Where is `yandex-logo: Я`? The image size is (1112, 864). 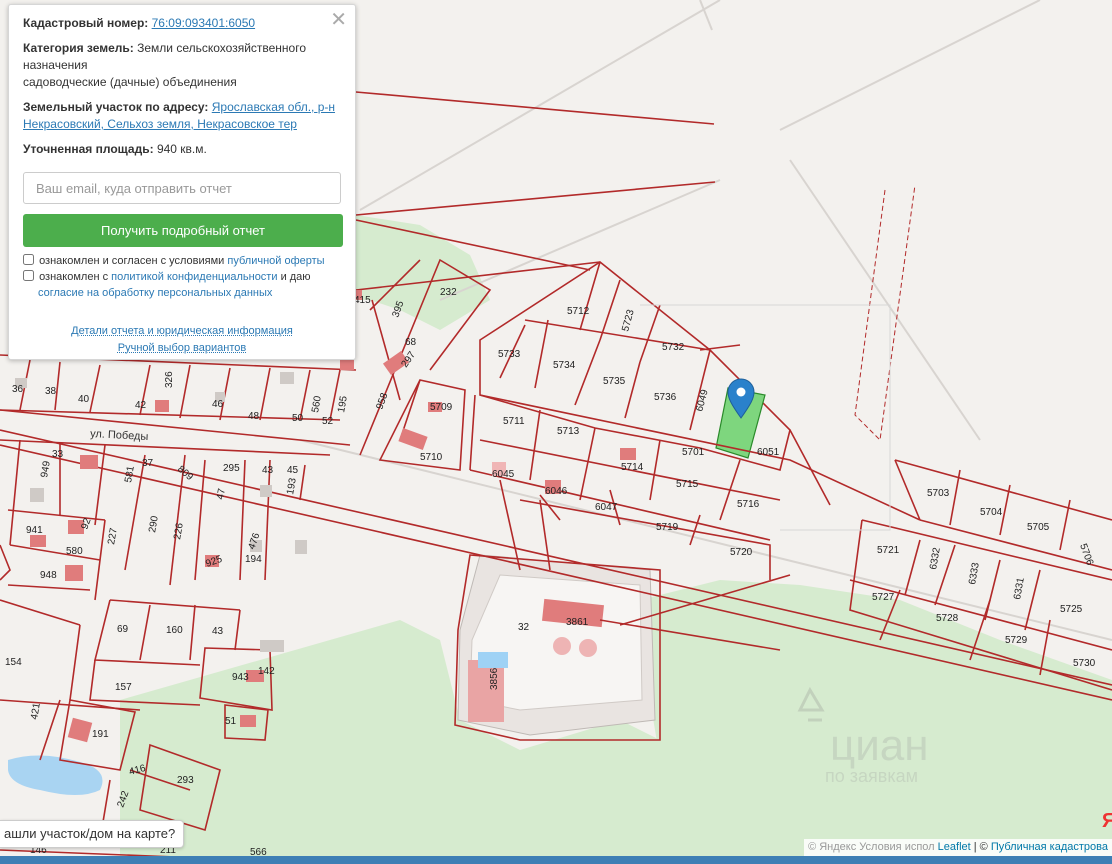 yandex-logo: Я is located at coordinates (1107, 821).